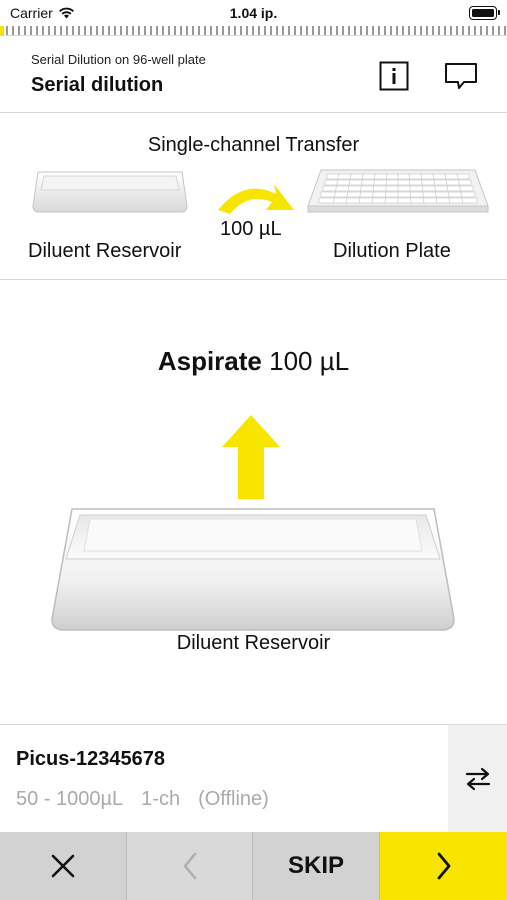 The height and width of the screenshot is (900, 507). Describe the element at coordinates (316, 866) in the screenshot. I see `skip-button: SKIP` at that location.